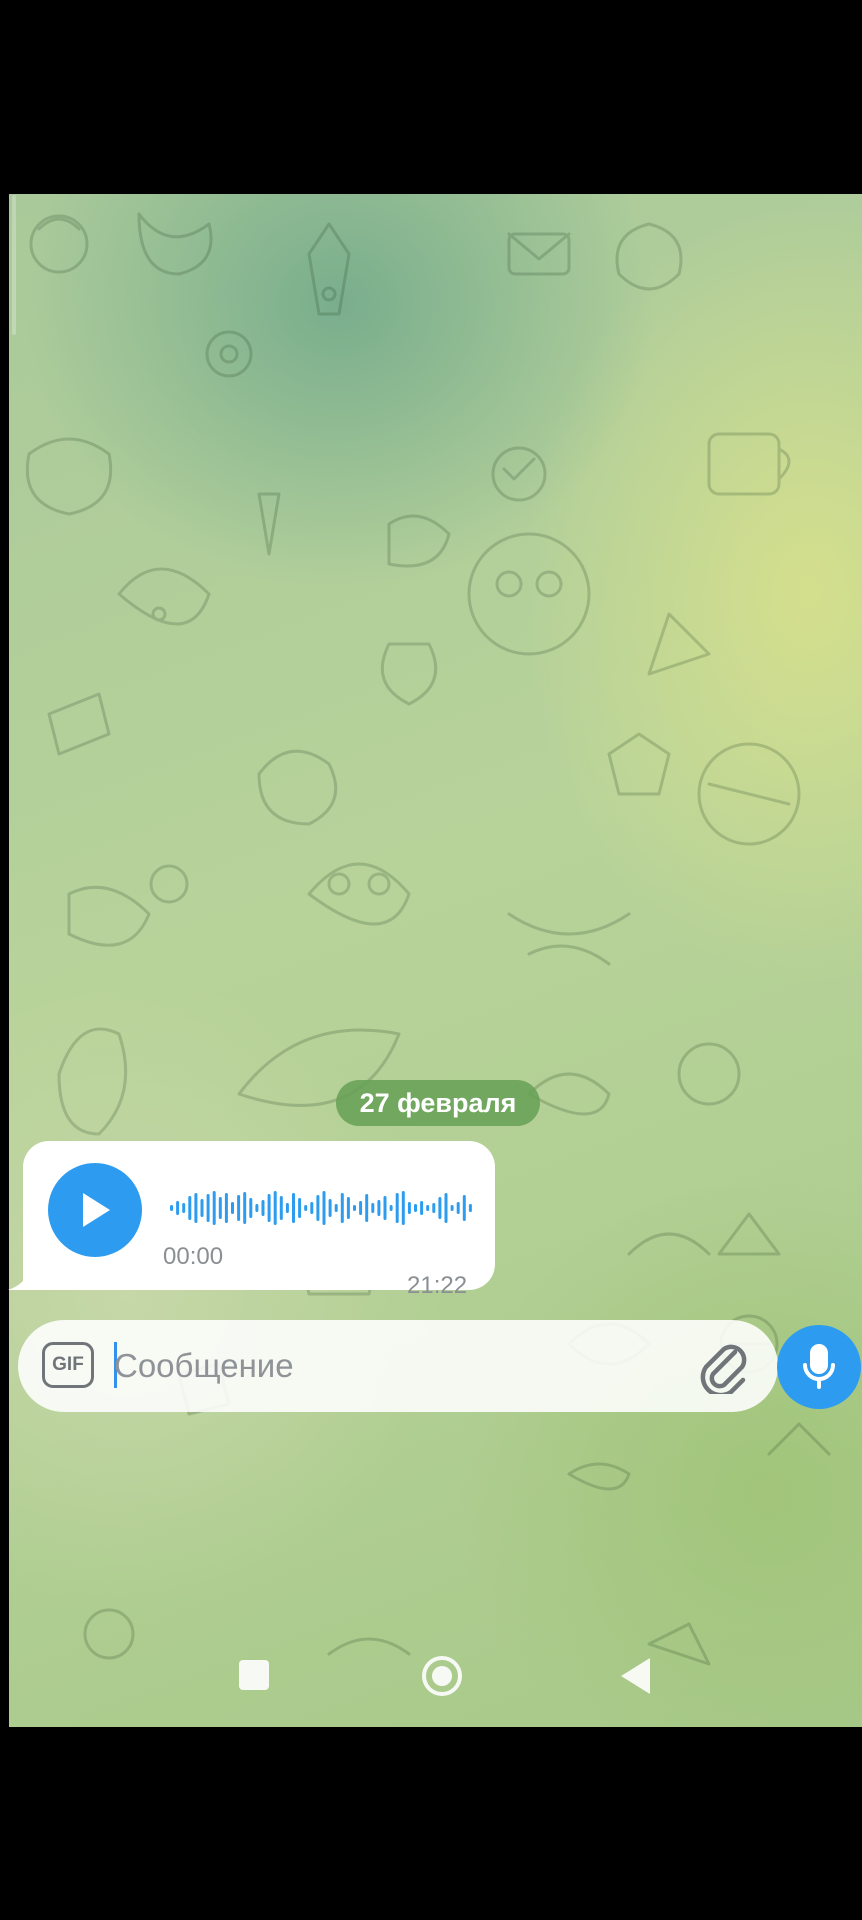  I want to click on attach-button, so click(723, 1366).